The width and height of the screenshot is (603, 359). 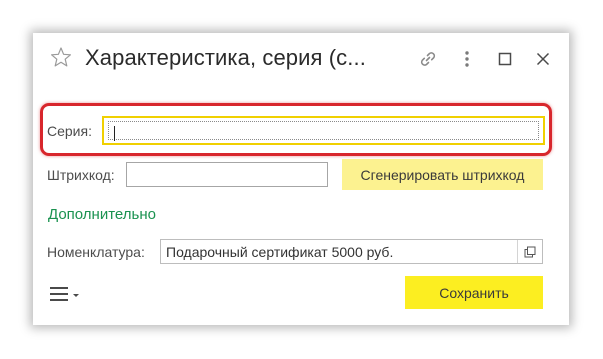 What do you see at coordinates (428, 59) in the screenshot?
I see `link-icon` at bounding box center [428, 59].